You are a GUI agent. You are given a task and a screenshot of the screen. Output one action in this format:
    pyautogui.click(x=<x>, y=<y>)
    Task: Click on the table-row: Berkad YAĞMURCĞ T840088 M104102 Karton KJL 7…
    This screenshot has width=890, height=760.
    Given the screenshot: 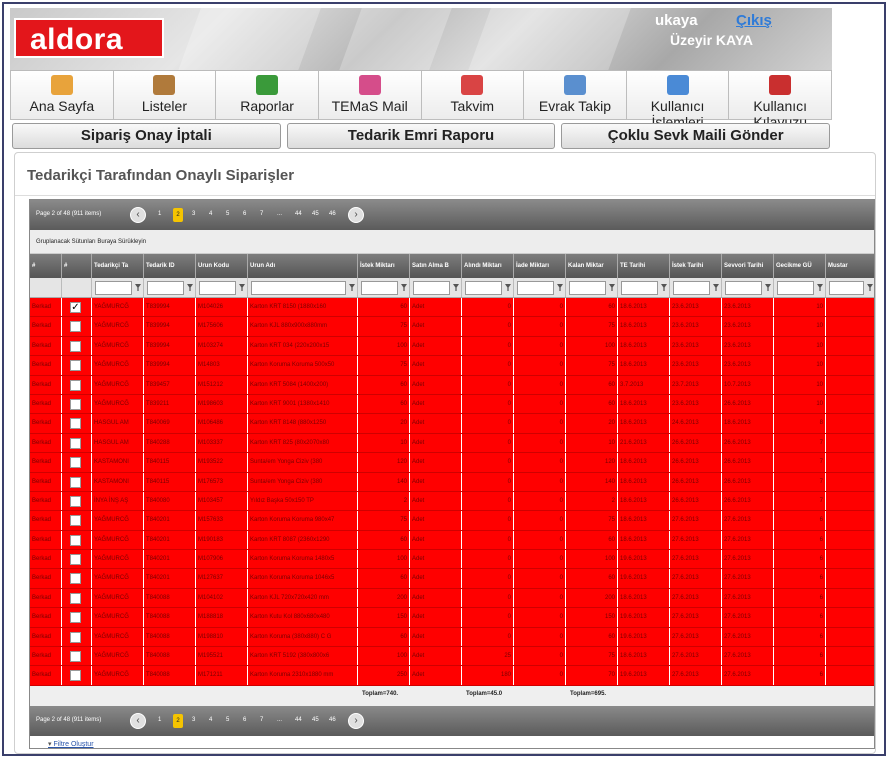 What is the action you would take?
    pyautogui.click(x=452, y=598)
    